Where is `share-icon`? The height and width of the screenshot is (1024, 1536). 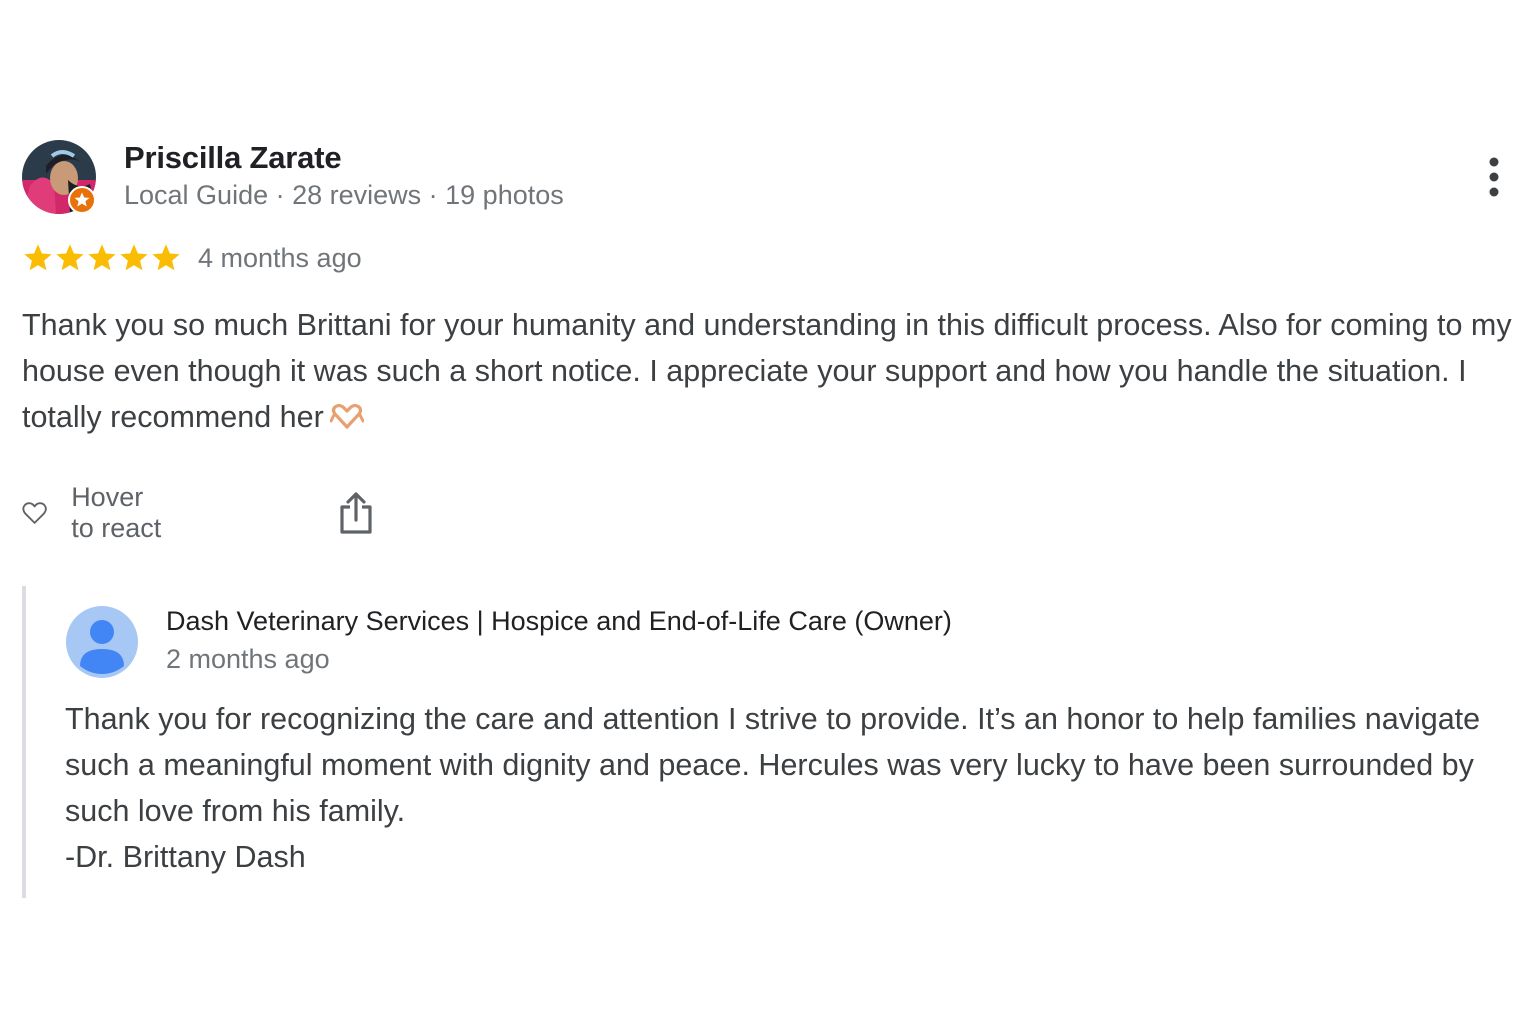 share-icon is located at coordinates (356, 513).